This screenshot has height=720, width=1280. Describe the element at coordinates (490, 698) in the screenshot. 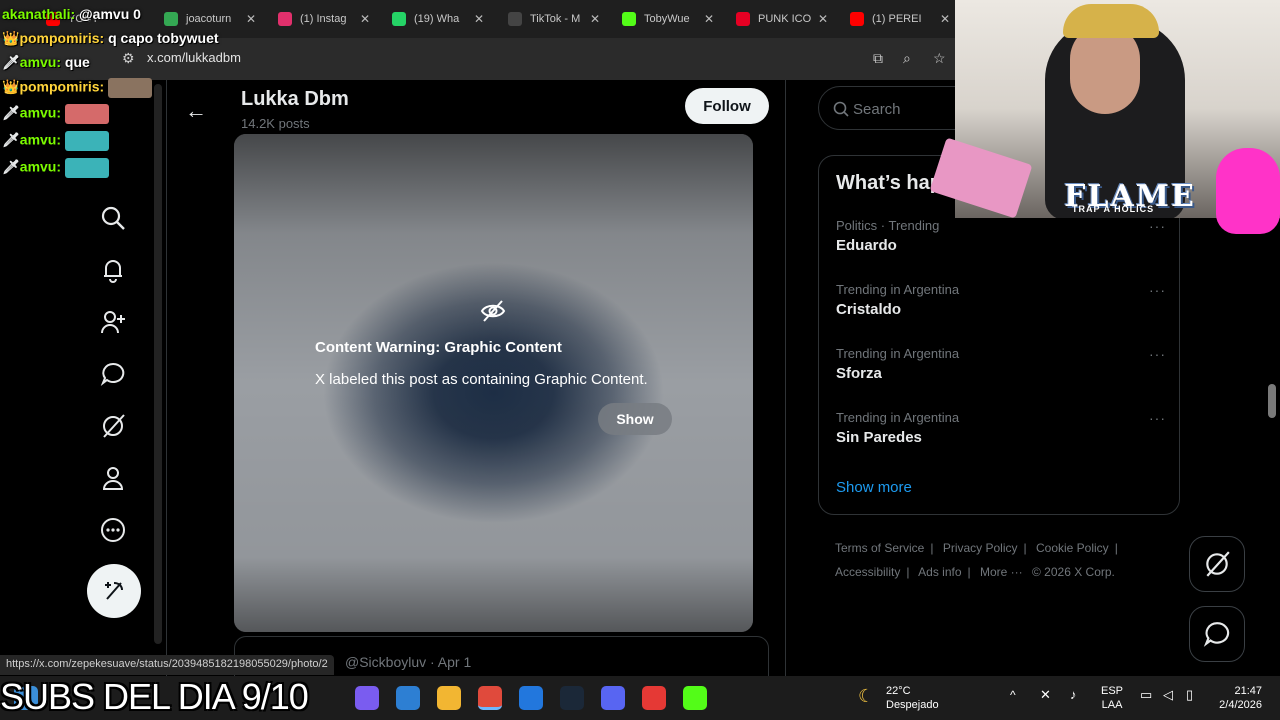

I see `chrome-icon` at that location.